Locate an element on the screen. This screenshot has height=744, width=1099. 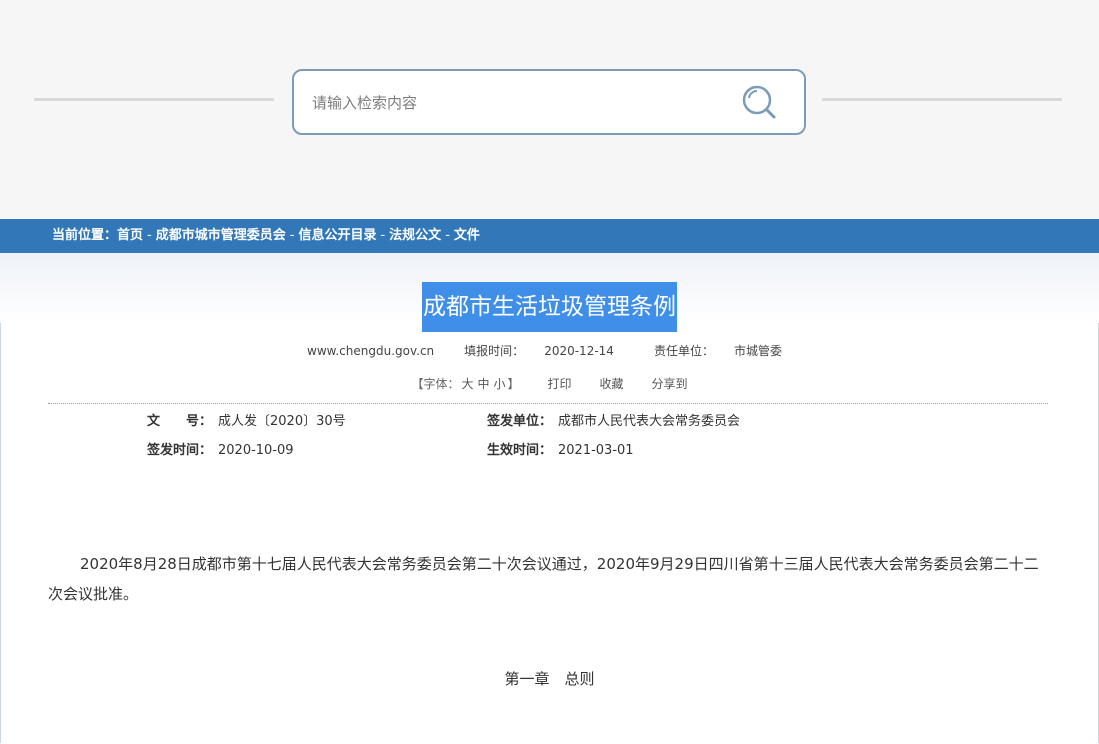
decorative-line-right is located at coordinates (942, 99).